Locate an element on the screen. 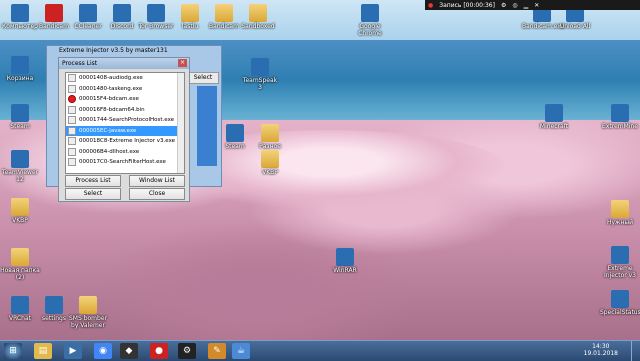 The height and width of the screenshot is (361, 640). process-name: 00001408-audiodg.exe is located at coordinates (111, 78).